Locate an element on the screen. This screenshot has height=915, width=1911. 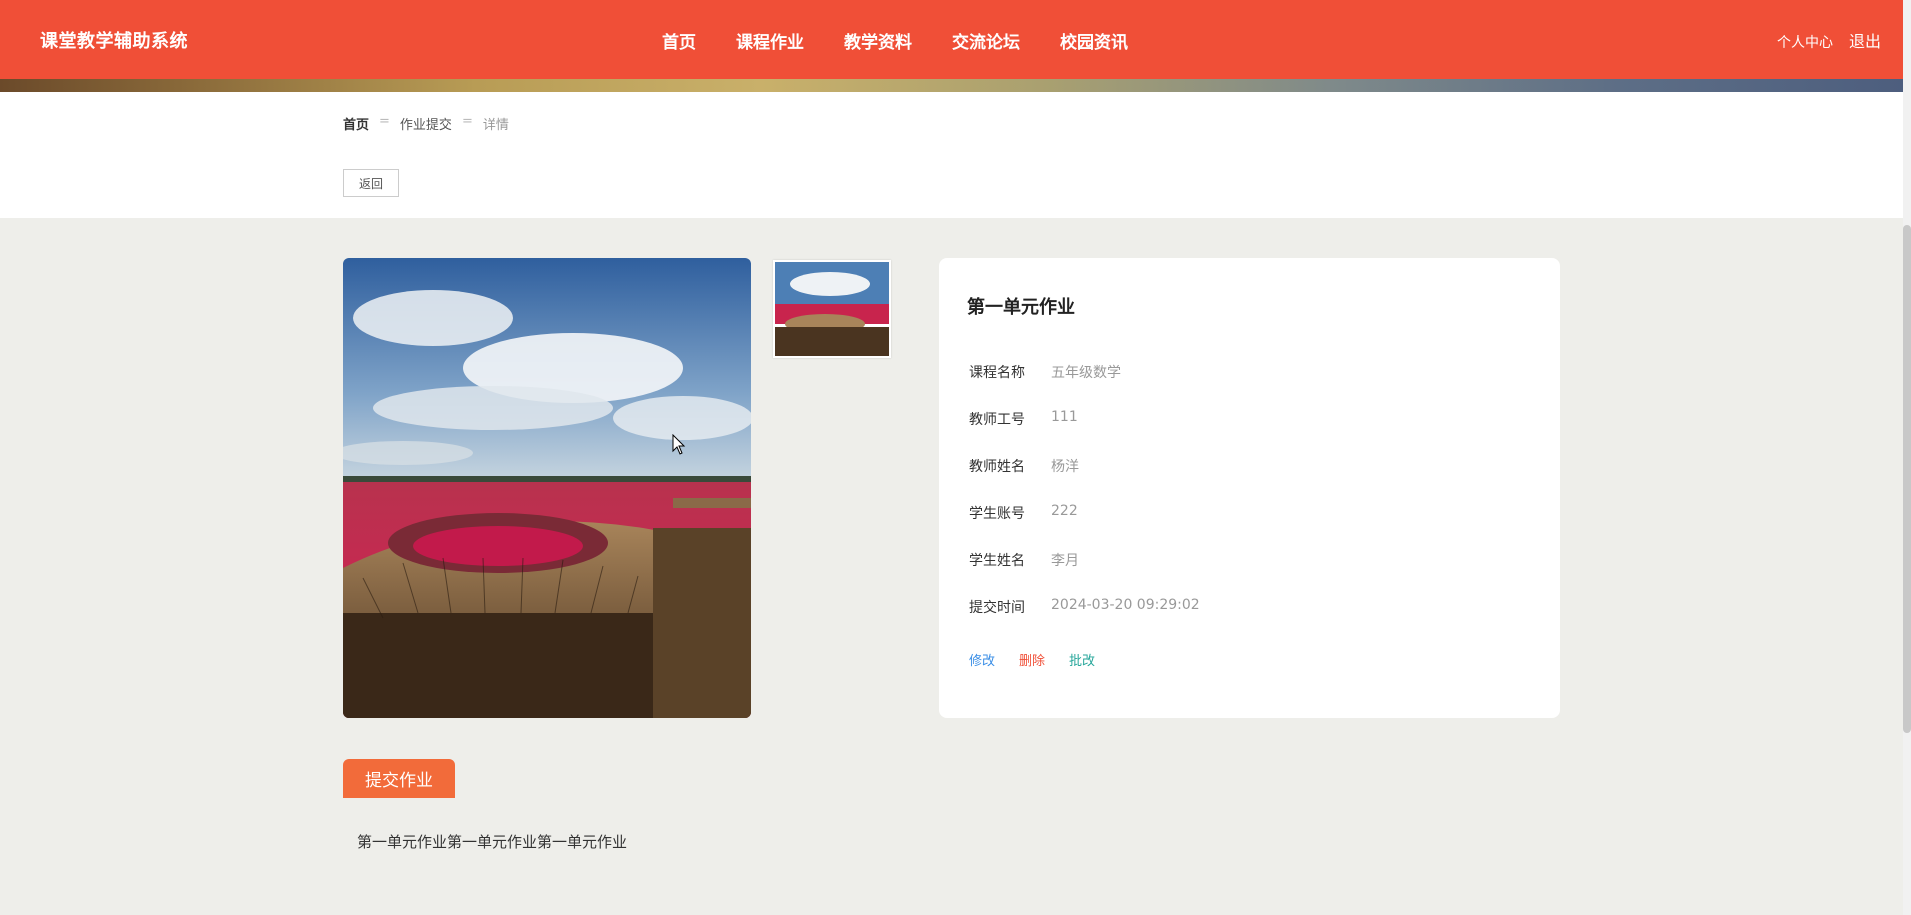
back-button: 返回 is located at coordinates (371, 183).